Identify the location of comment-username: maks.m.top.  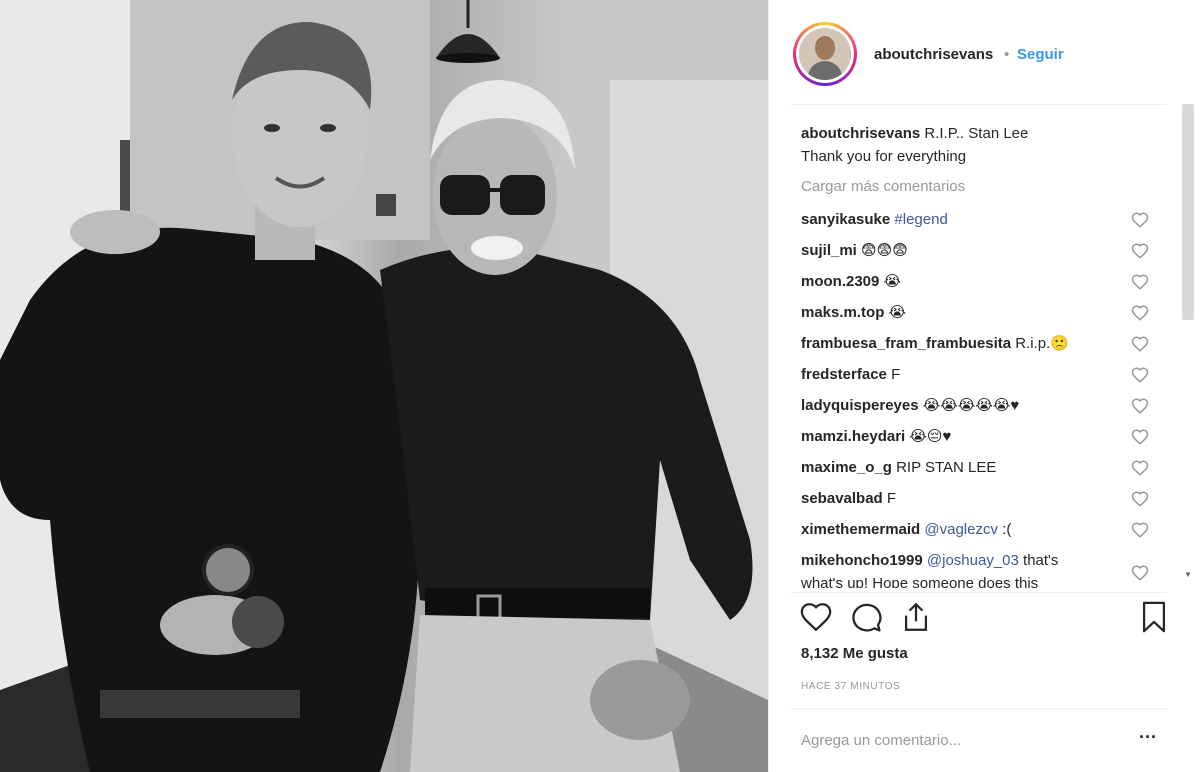
(842, 312).